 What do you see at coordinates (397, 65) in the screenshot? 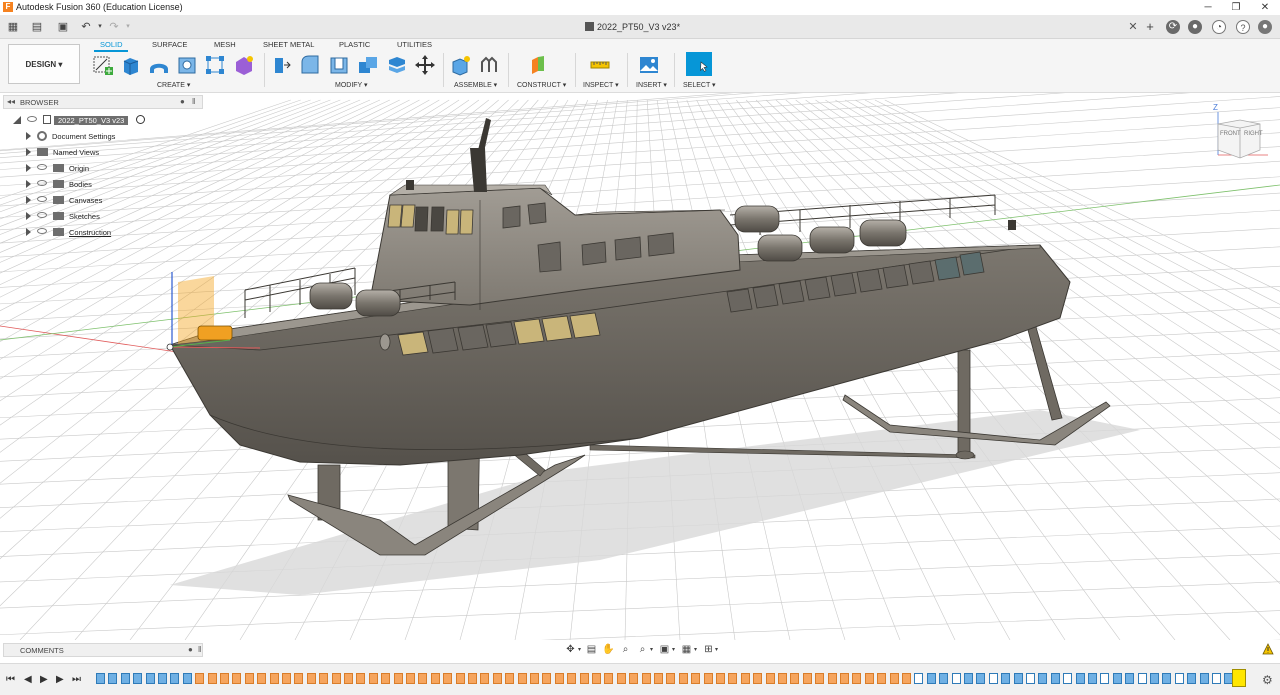
I see `split-body-icon` at bounding box center [397, 65].